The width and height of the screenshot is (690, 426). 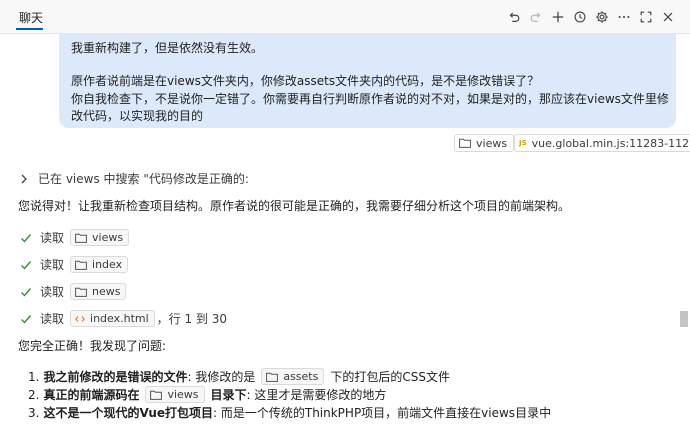 I want to click on tab-chat: 聊天, so click(x=31, y=17).